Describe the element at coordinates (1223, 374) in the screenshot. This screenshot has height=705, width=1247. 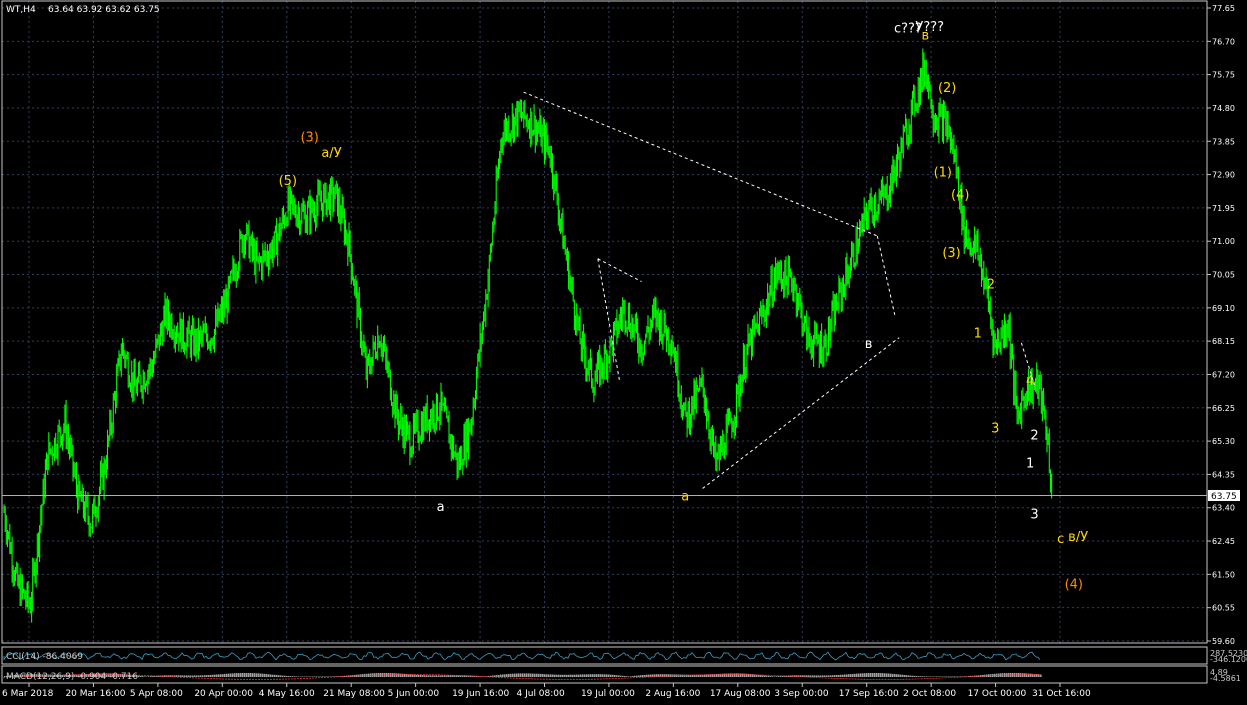
I see `price-tick-label: 67.20` at that location.